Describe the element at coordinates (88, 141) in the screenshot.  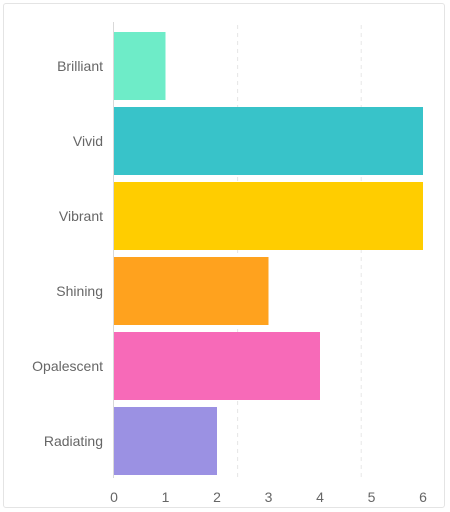
I see `category-label-vivid: Vivid` at that location.